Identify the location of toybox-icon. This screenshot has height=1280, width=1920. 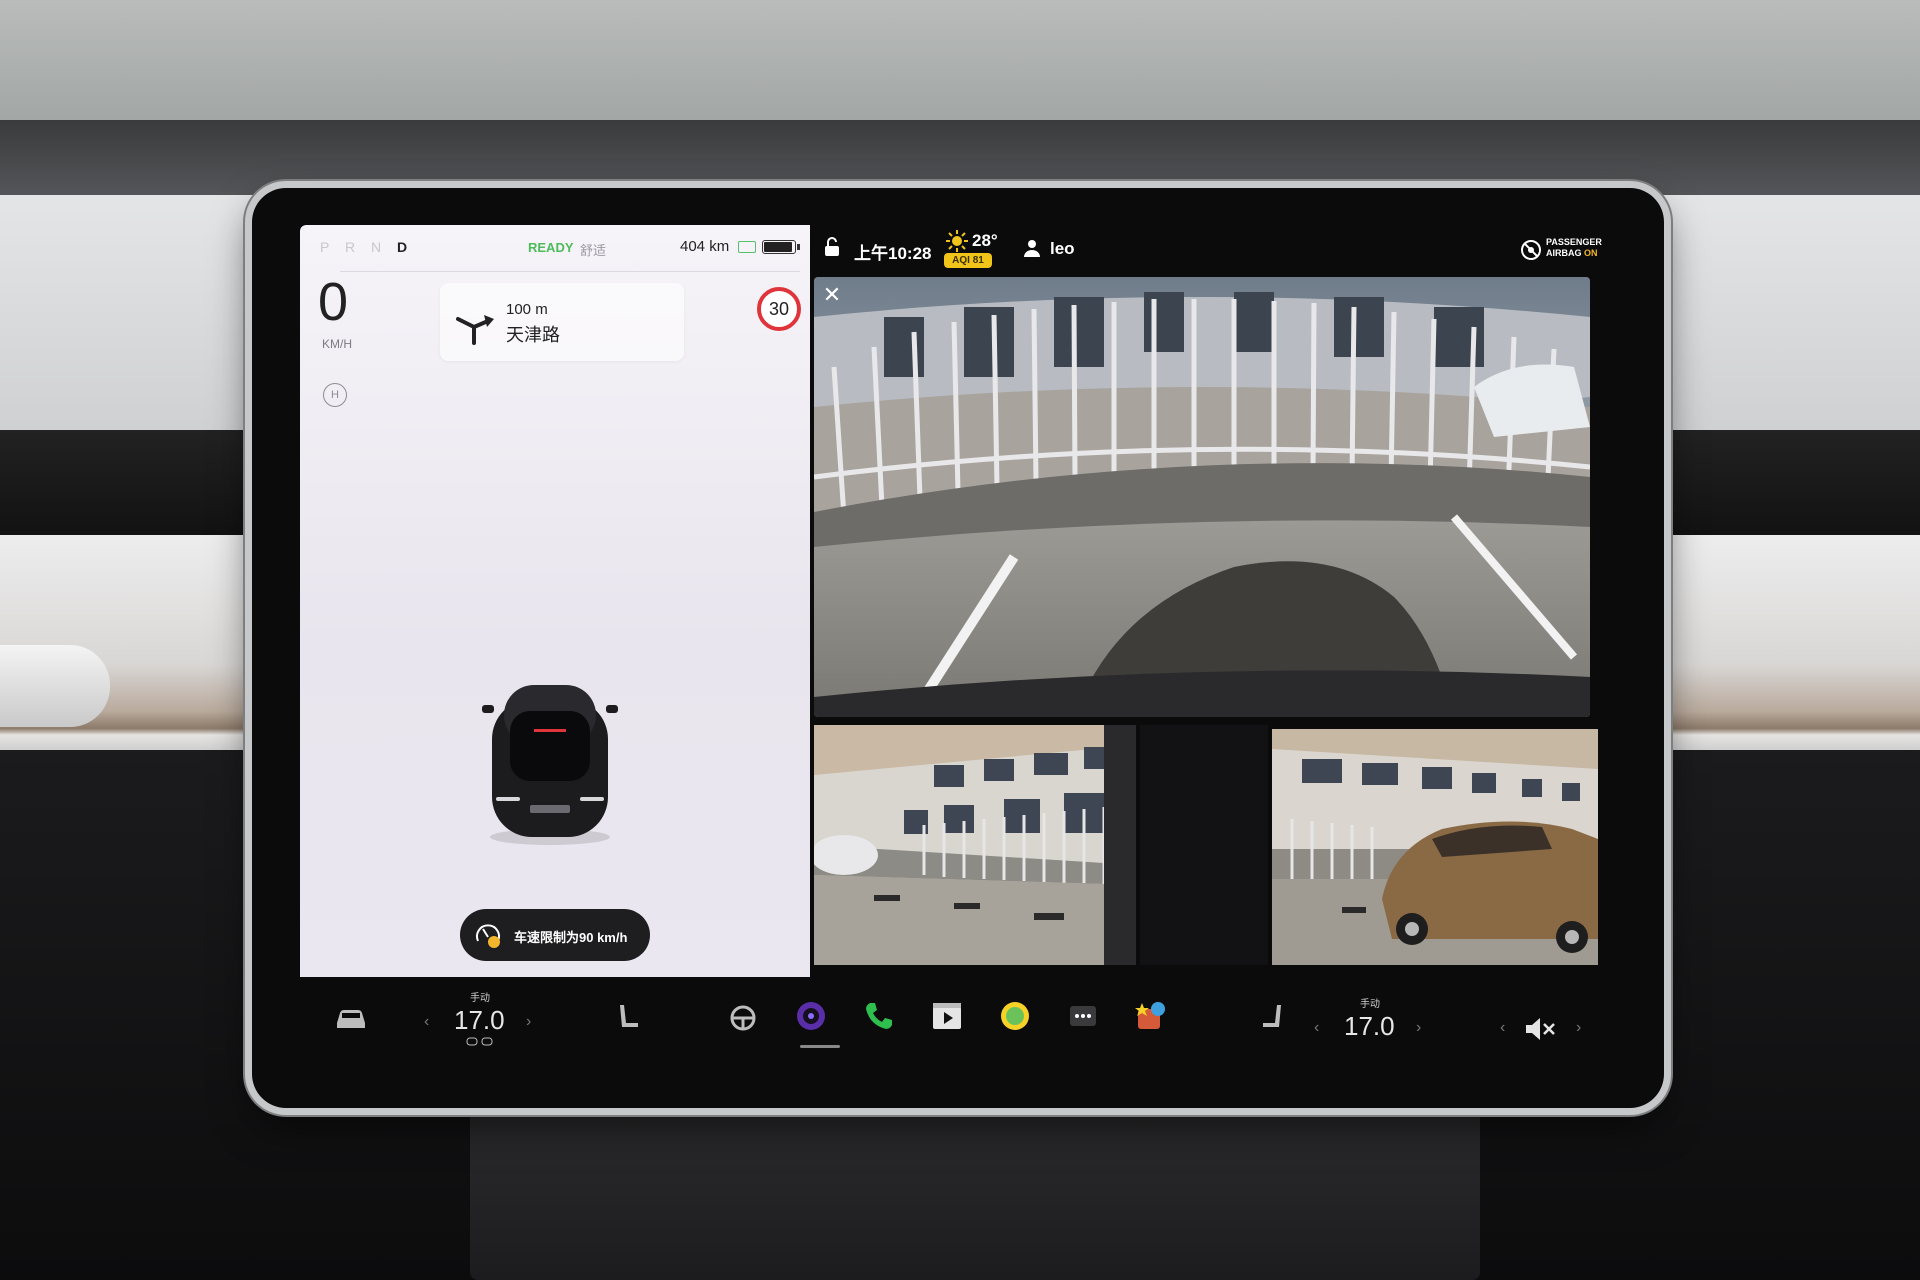
(1015, 1016).